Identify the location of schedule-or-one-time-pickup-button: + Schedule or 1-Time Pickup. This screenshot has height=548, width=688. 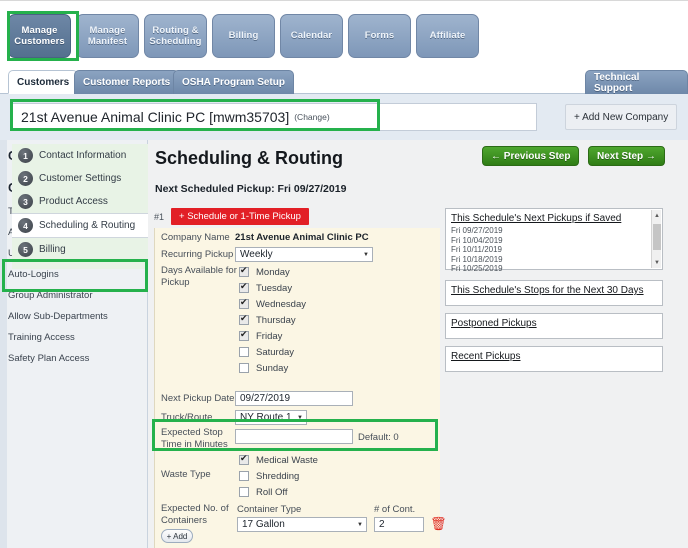
(240, 216).